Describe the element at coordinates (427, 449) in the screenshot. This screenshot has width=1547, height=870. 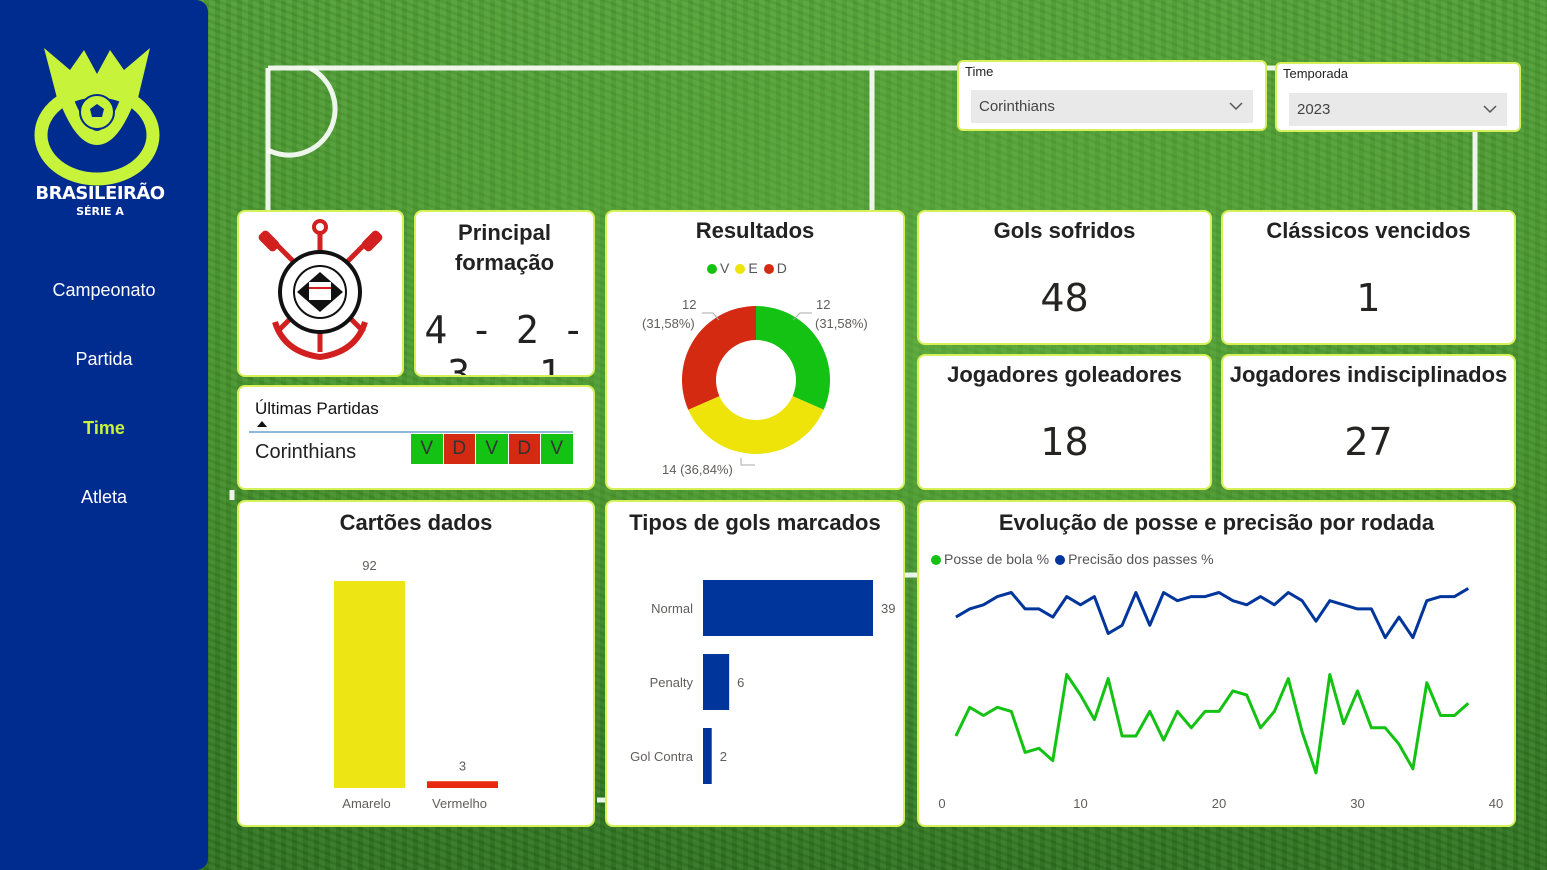
I see `match-result-1: V` at that location.